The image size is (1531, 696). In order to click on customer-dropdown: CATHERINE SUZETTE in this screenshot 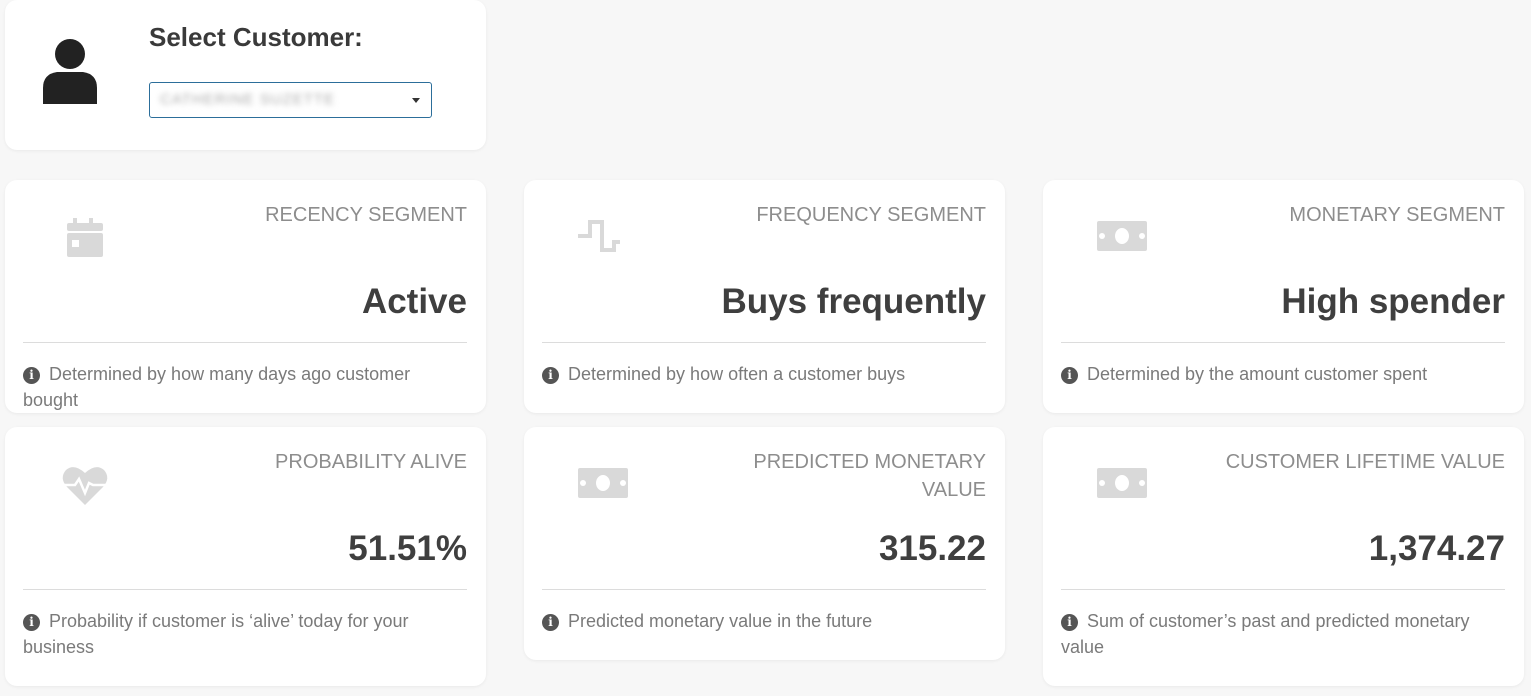, I will do `click(290, 100)`.